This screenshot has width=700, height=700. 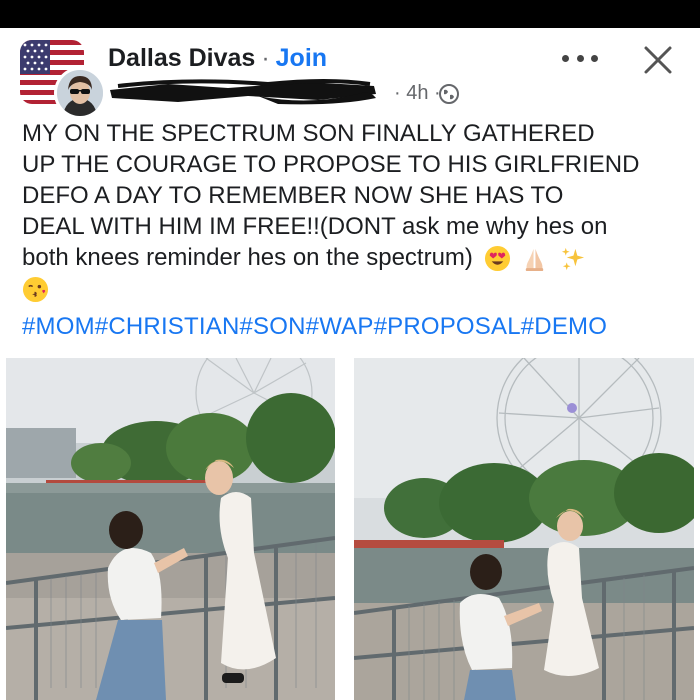 What do you see at coordinates (35, 290) in the screenshot?
I see `kissing-face-emoji-icon` at bounding box center [35, 290].